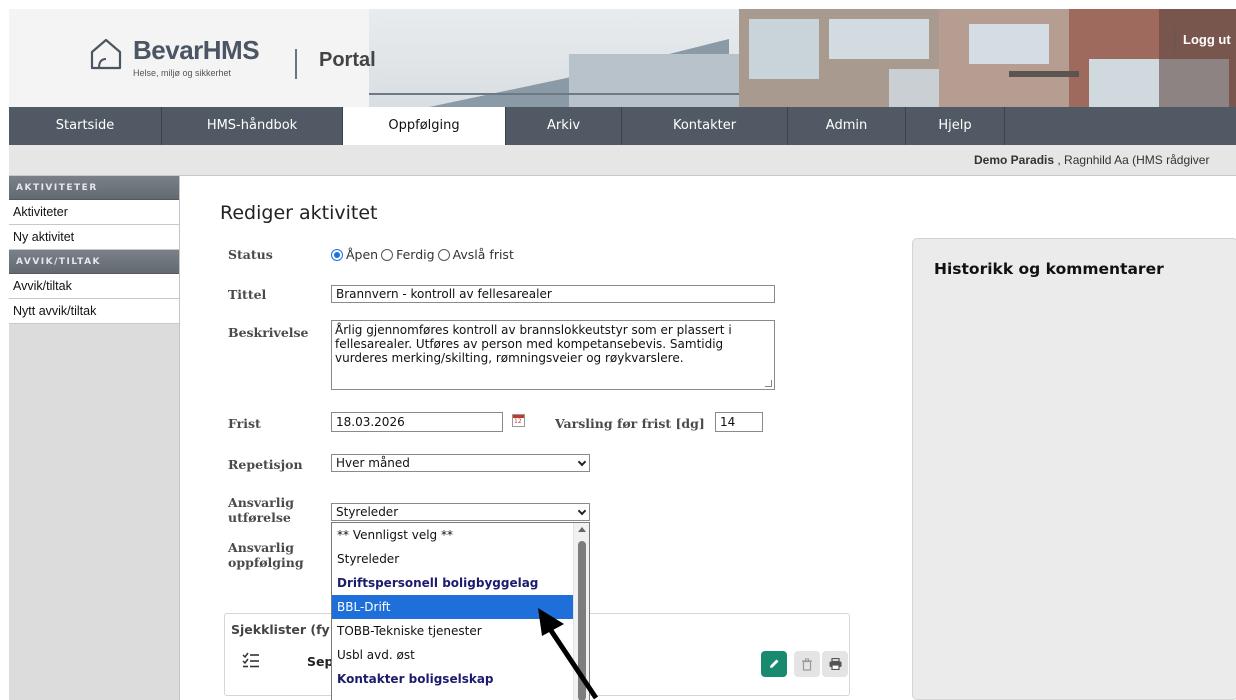 The image size is (1236, 700). What do you see at coordinates (261, 510) in the screenshot?
I see `ansvarlig-utforelse-label: Ansvarlig utførelse` at bounding box center [261, 510].